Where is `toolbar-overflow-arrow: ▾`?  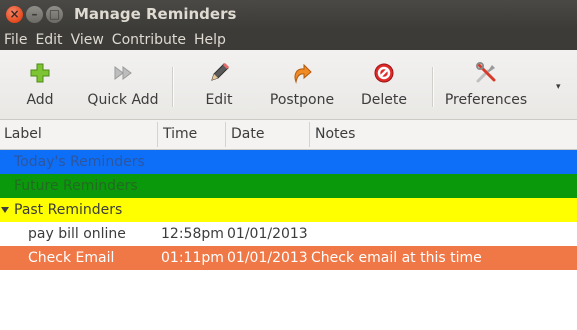 toolbar-overflow-arrow: ▾ is located at coordinates (558, 87).